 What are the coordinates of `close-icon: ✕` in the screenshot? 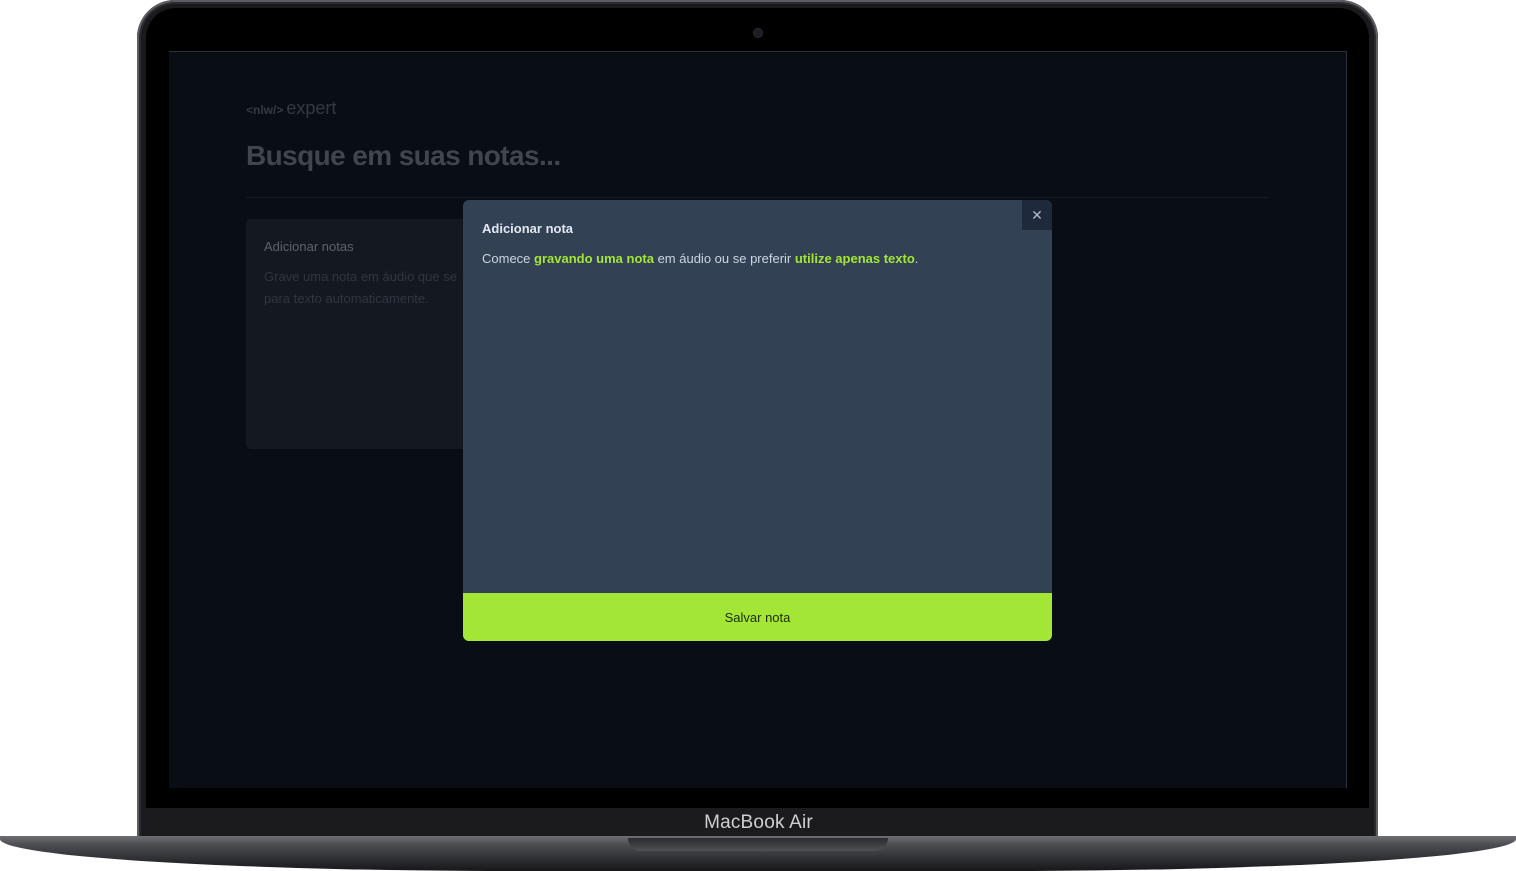 It's located at (1037, 215).